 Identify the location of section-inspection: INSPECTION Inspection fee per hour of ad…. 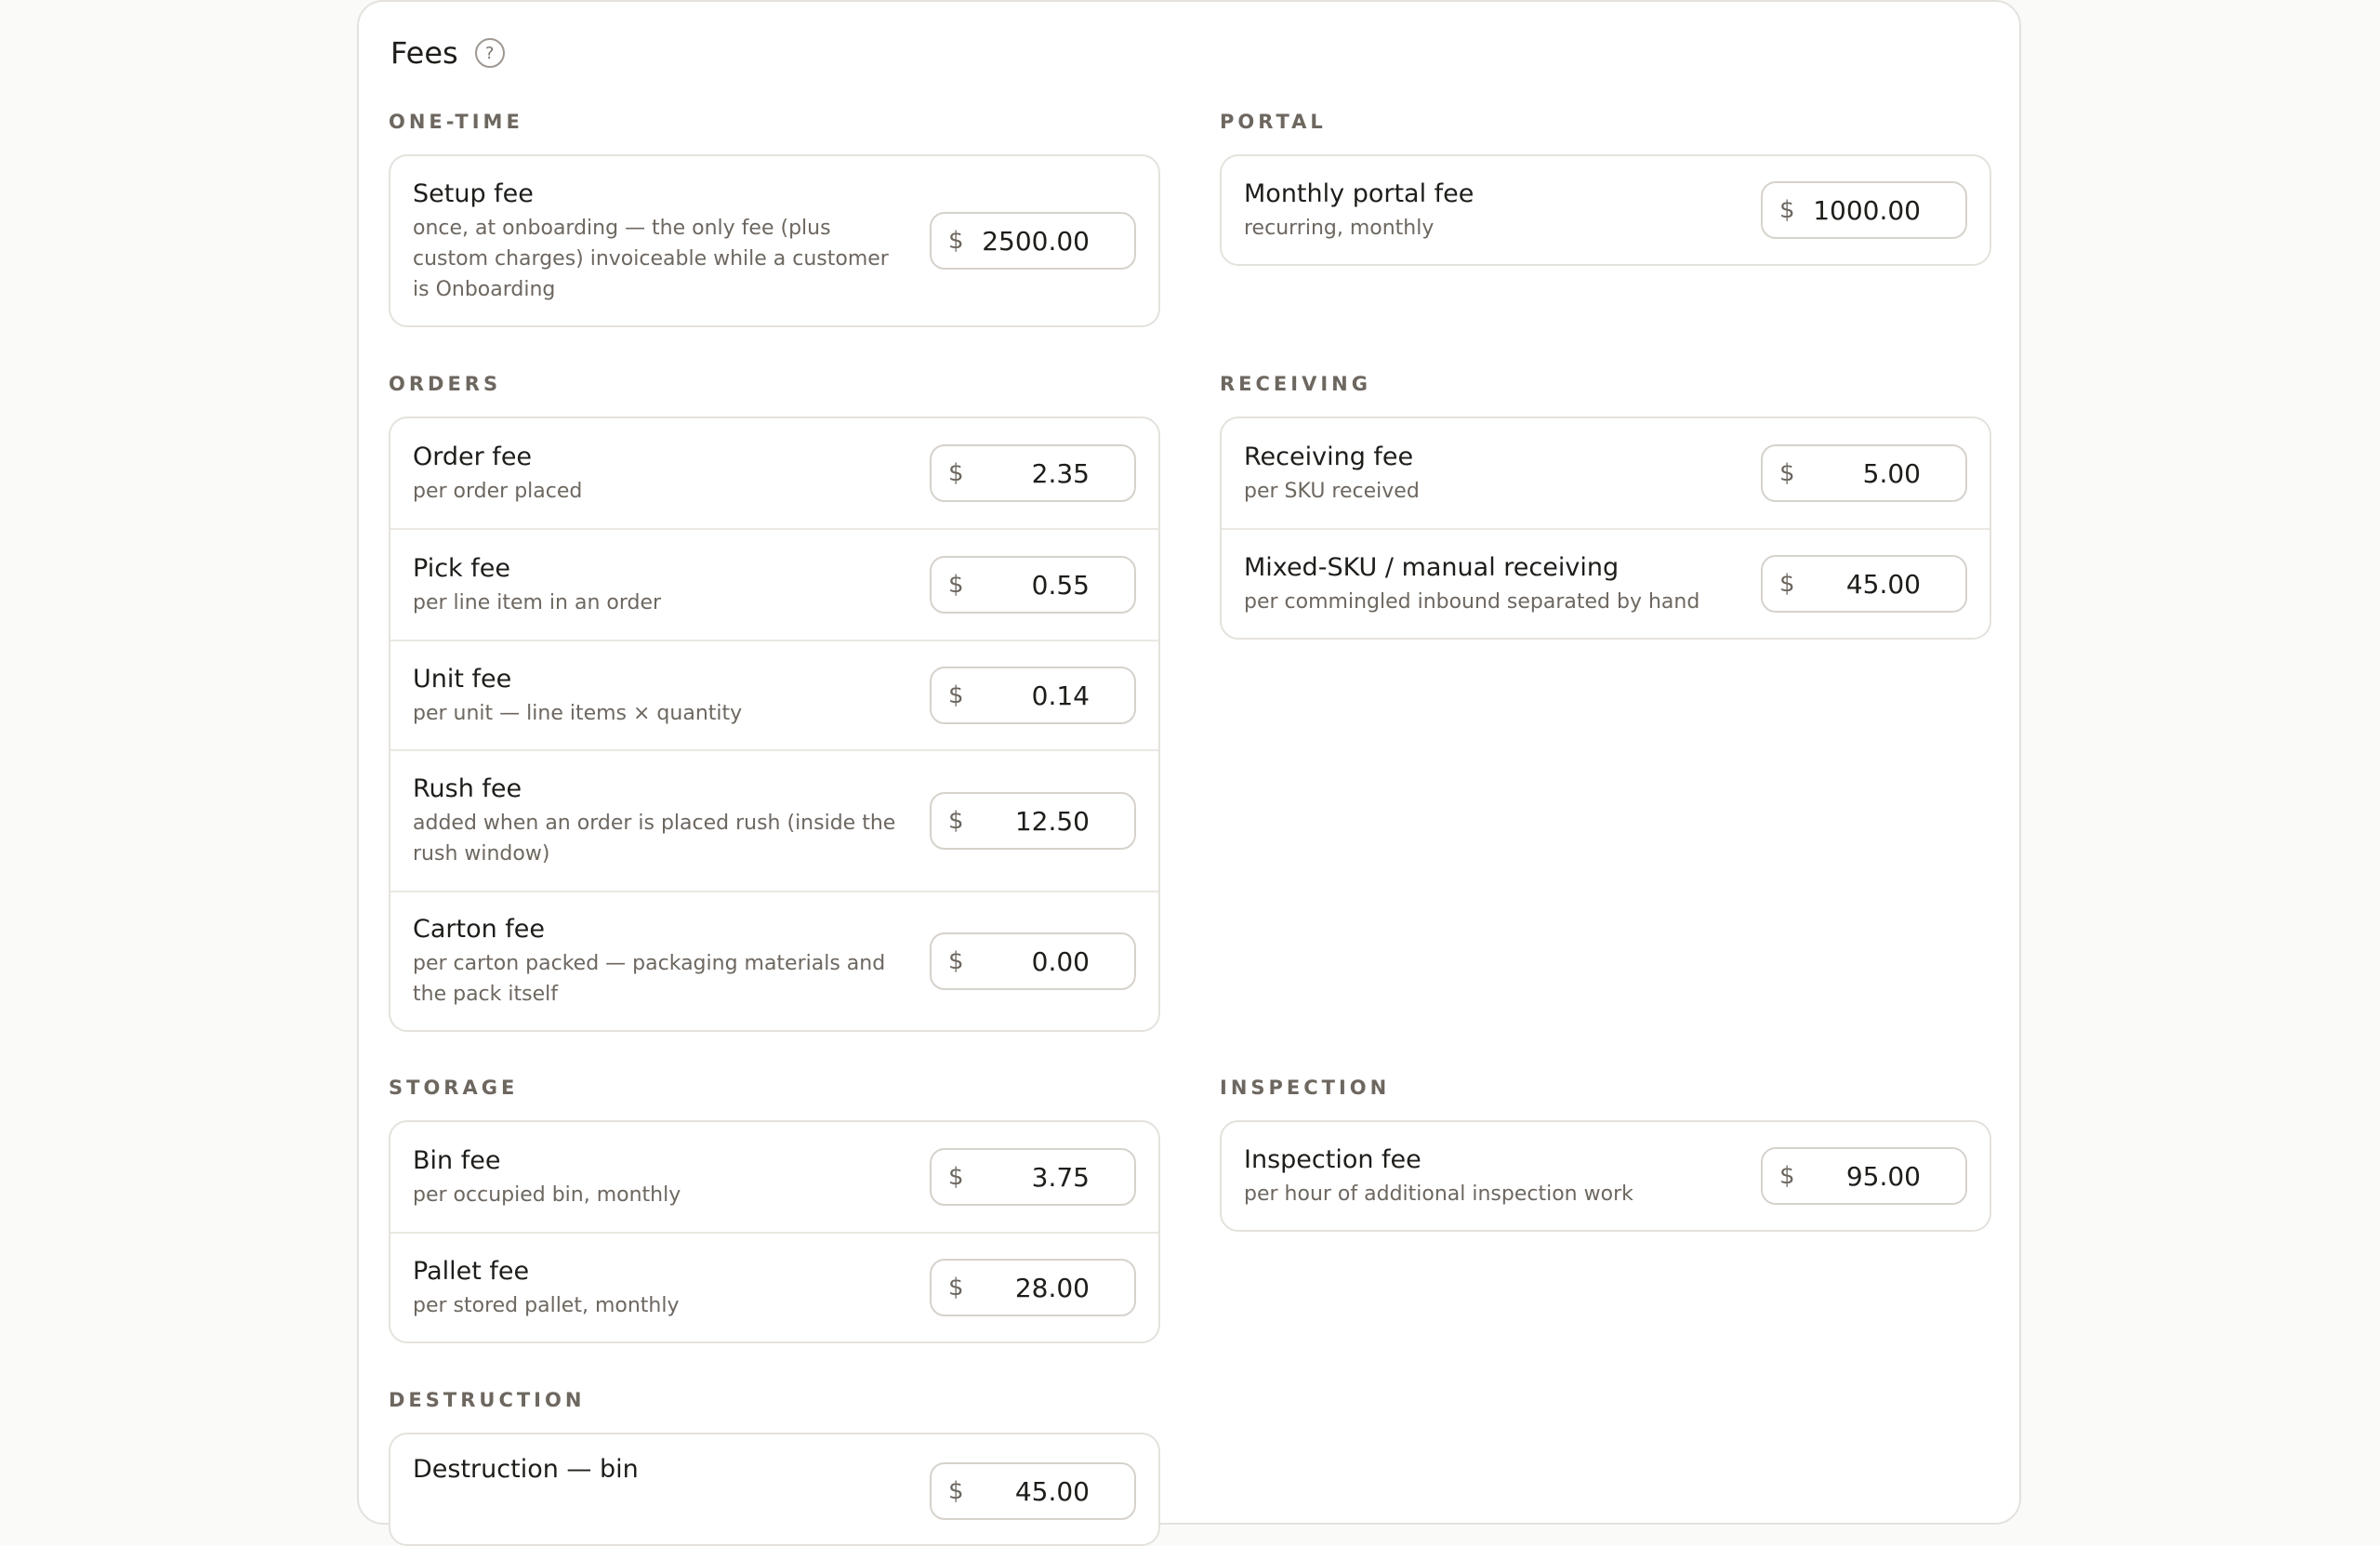
(1605, 1153).